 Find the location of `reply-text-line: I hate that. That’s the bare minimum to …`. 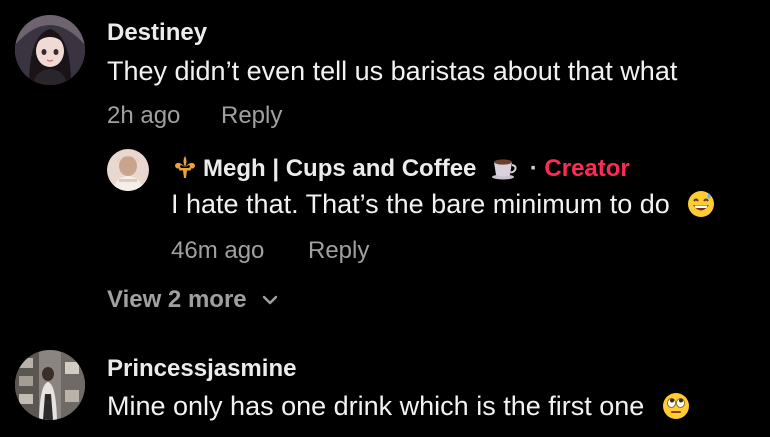

reply-text-line: I hate that. That’s the bare minimum to … is located at coordinates (443, 207).